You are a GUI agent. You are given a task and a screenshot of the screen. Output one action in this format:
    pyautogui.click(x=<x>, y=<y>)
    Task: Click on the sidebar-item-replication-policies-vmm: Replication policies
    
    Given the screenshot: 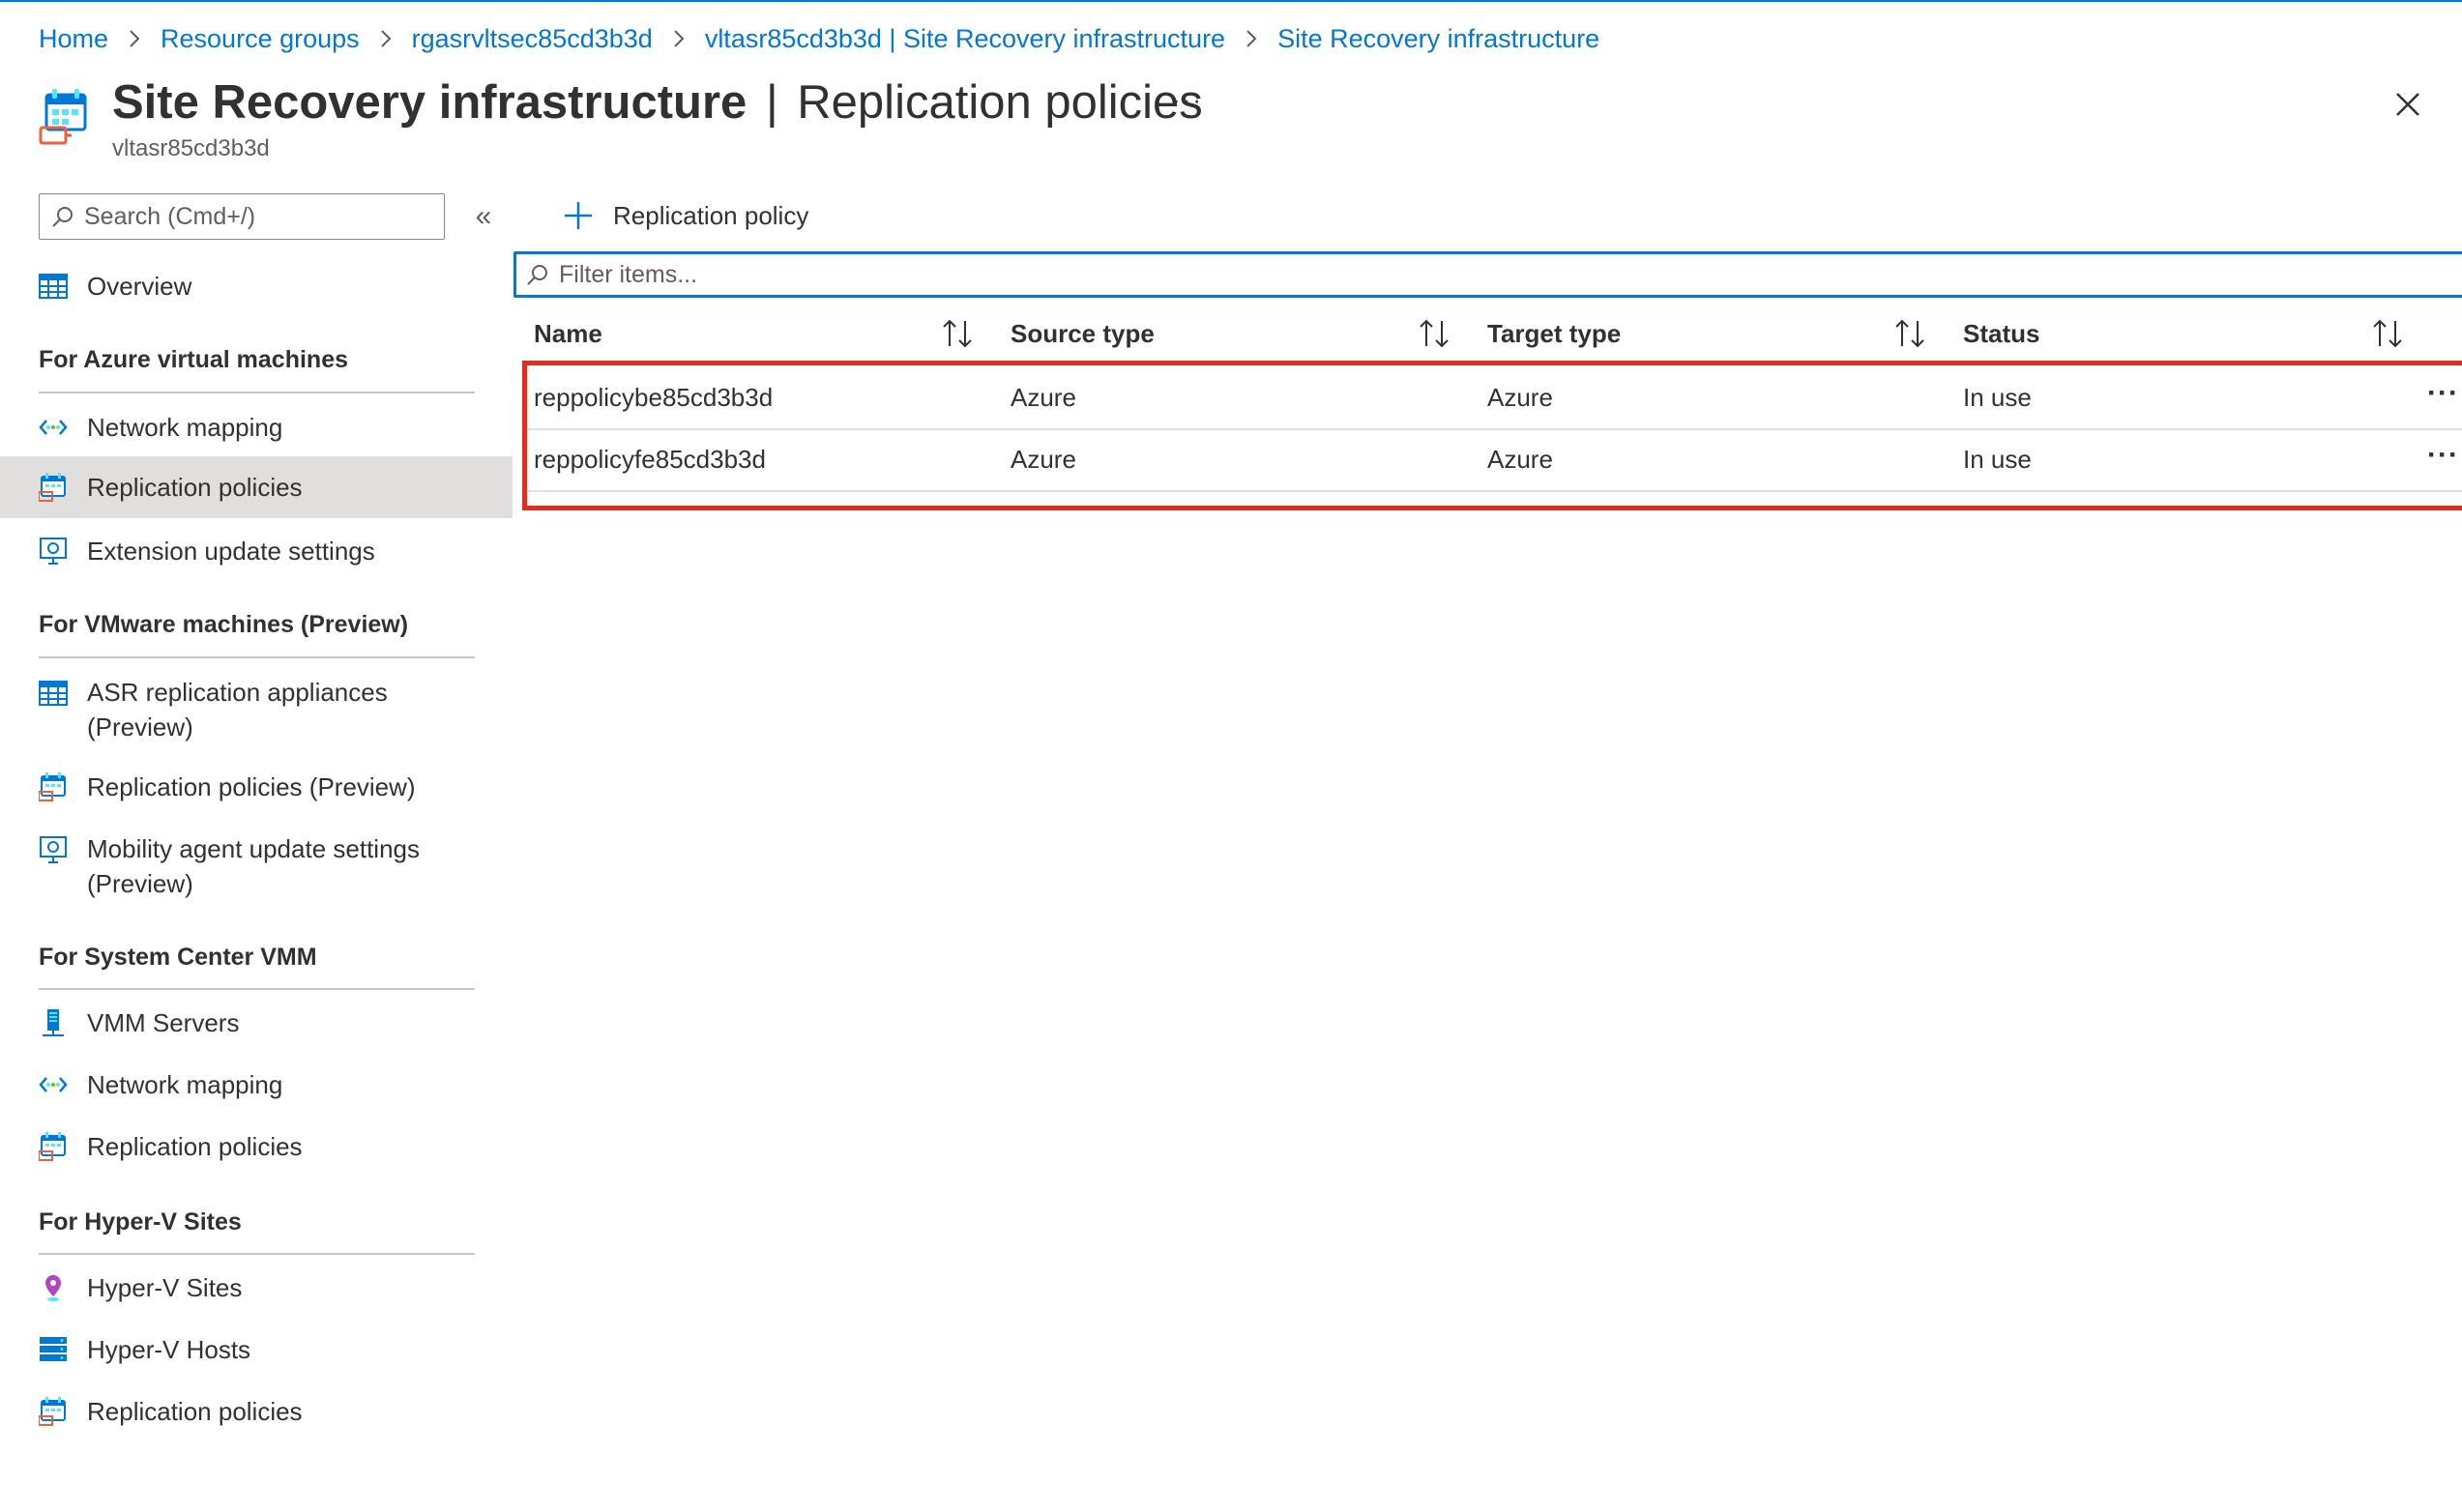 What is the action you would take?
    pyautogui.click(x=256, y=1146)
    